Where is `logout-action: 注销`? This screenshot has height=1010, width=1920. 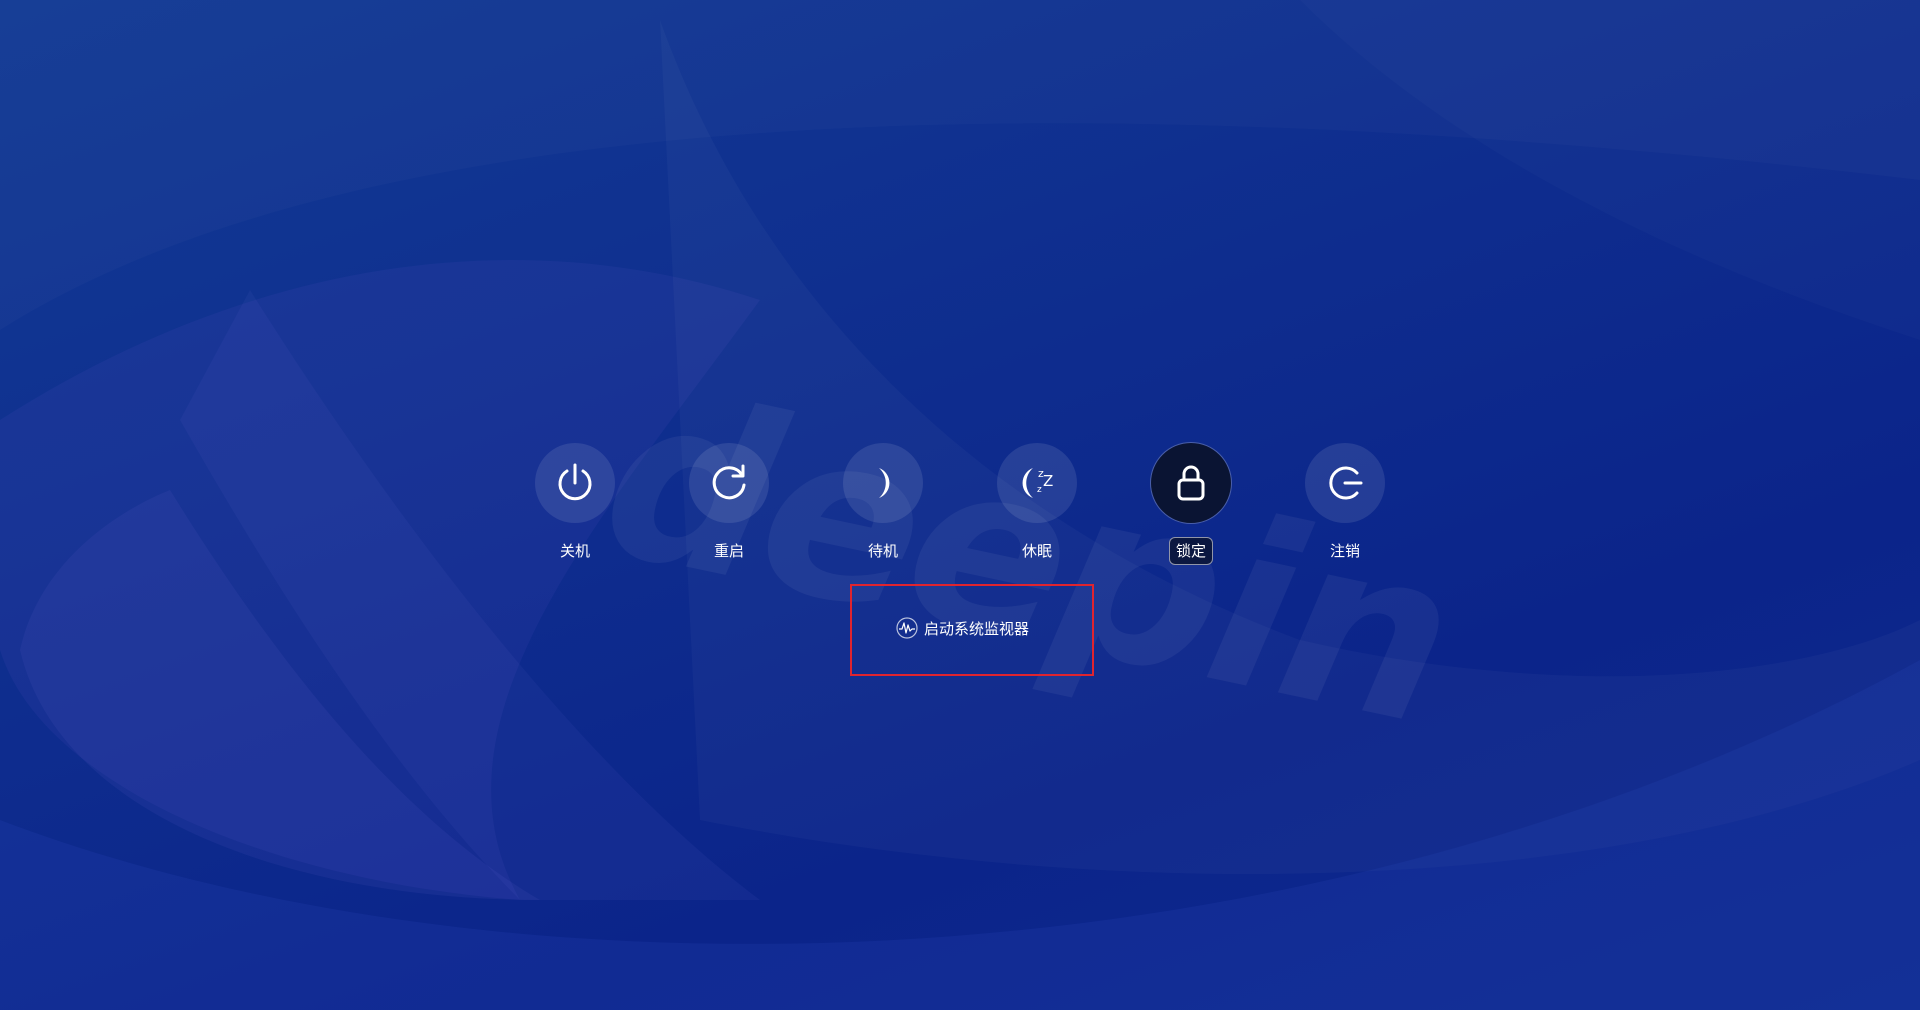 logout-action: 注销 is located at coordinates (1345, 504).